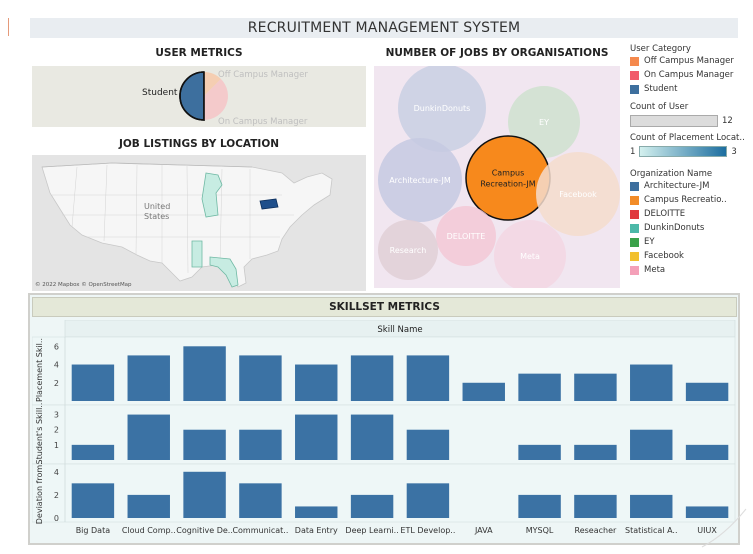 The width and height of the screenshot is (753, 554). What do you see at coordinates (508, 173) in the screenshot?
I see `bubble-label: Campus` at bounding box center [508, 173].